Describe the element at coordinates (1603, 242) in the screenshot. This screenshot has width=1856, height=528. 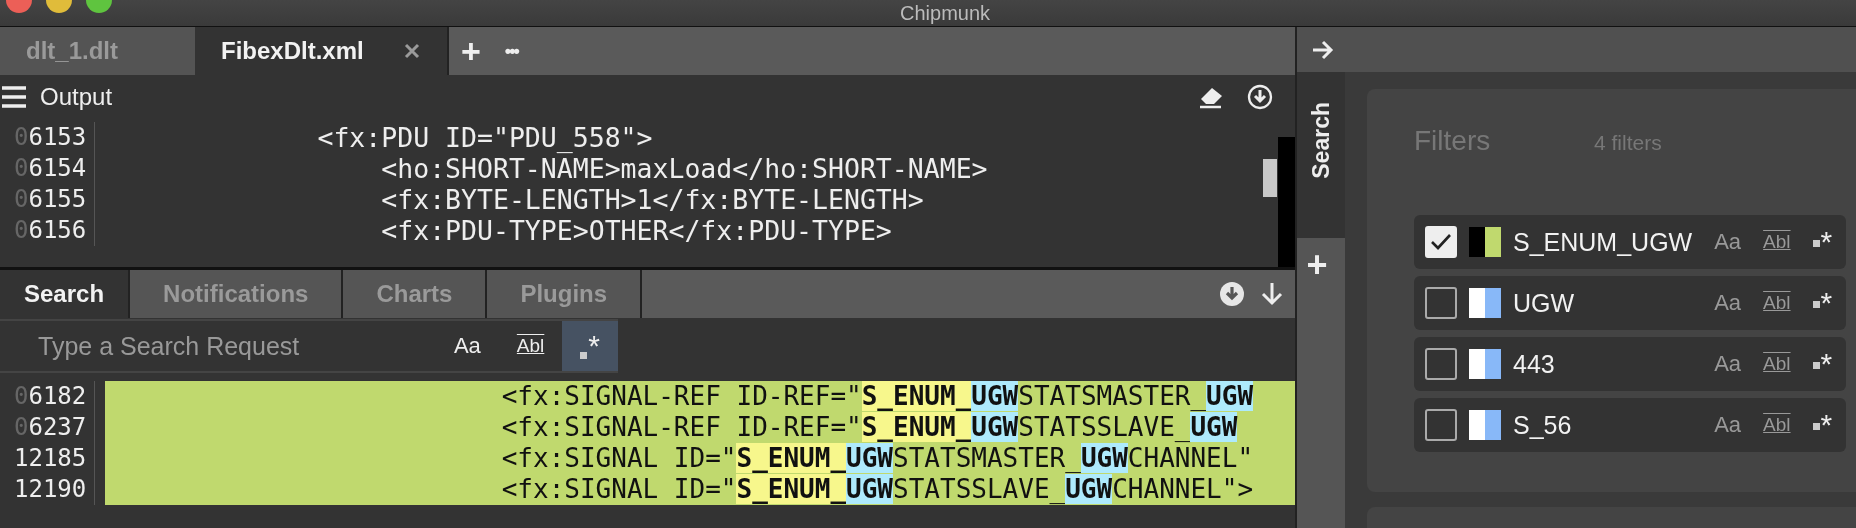
I see `filter-name: S_ENUM_UGW` at that location.